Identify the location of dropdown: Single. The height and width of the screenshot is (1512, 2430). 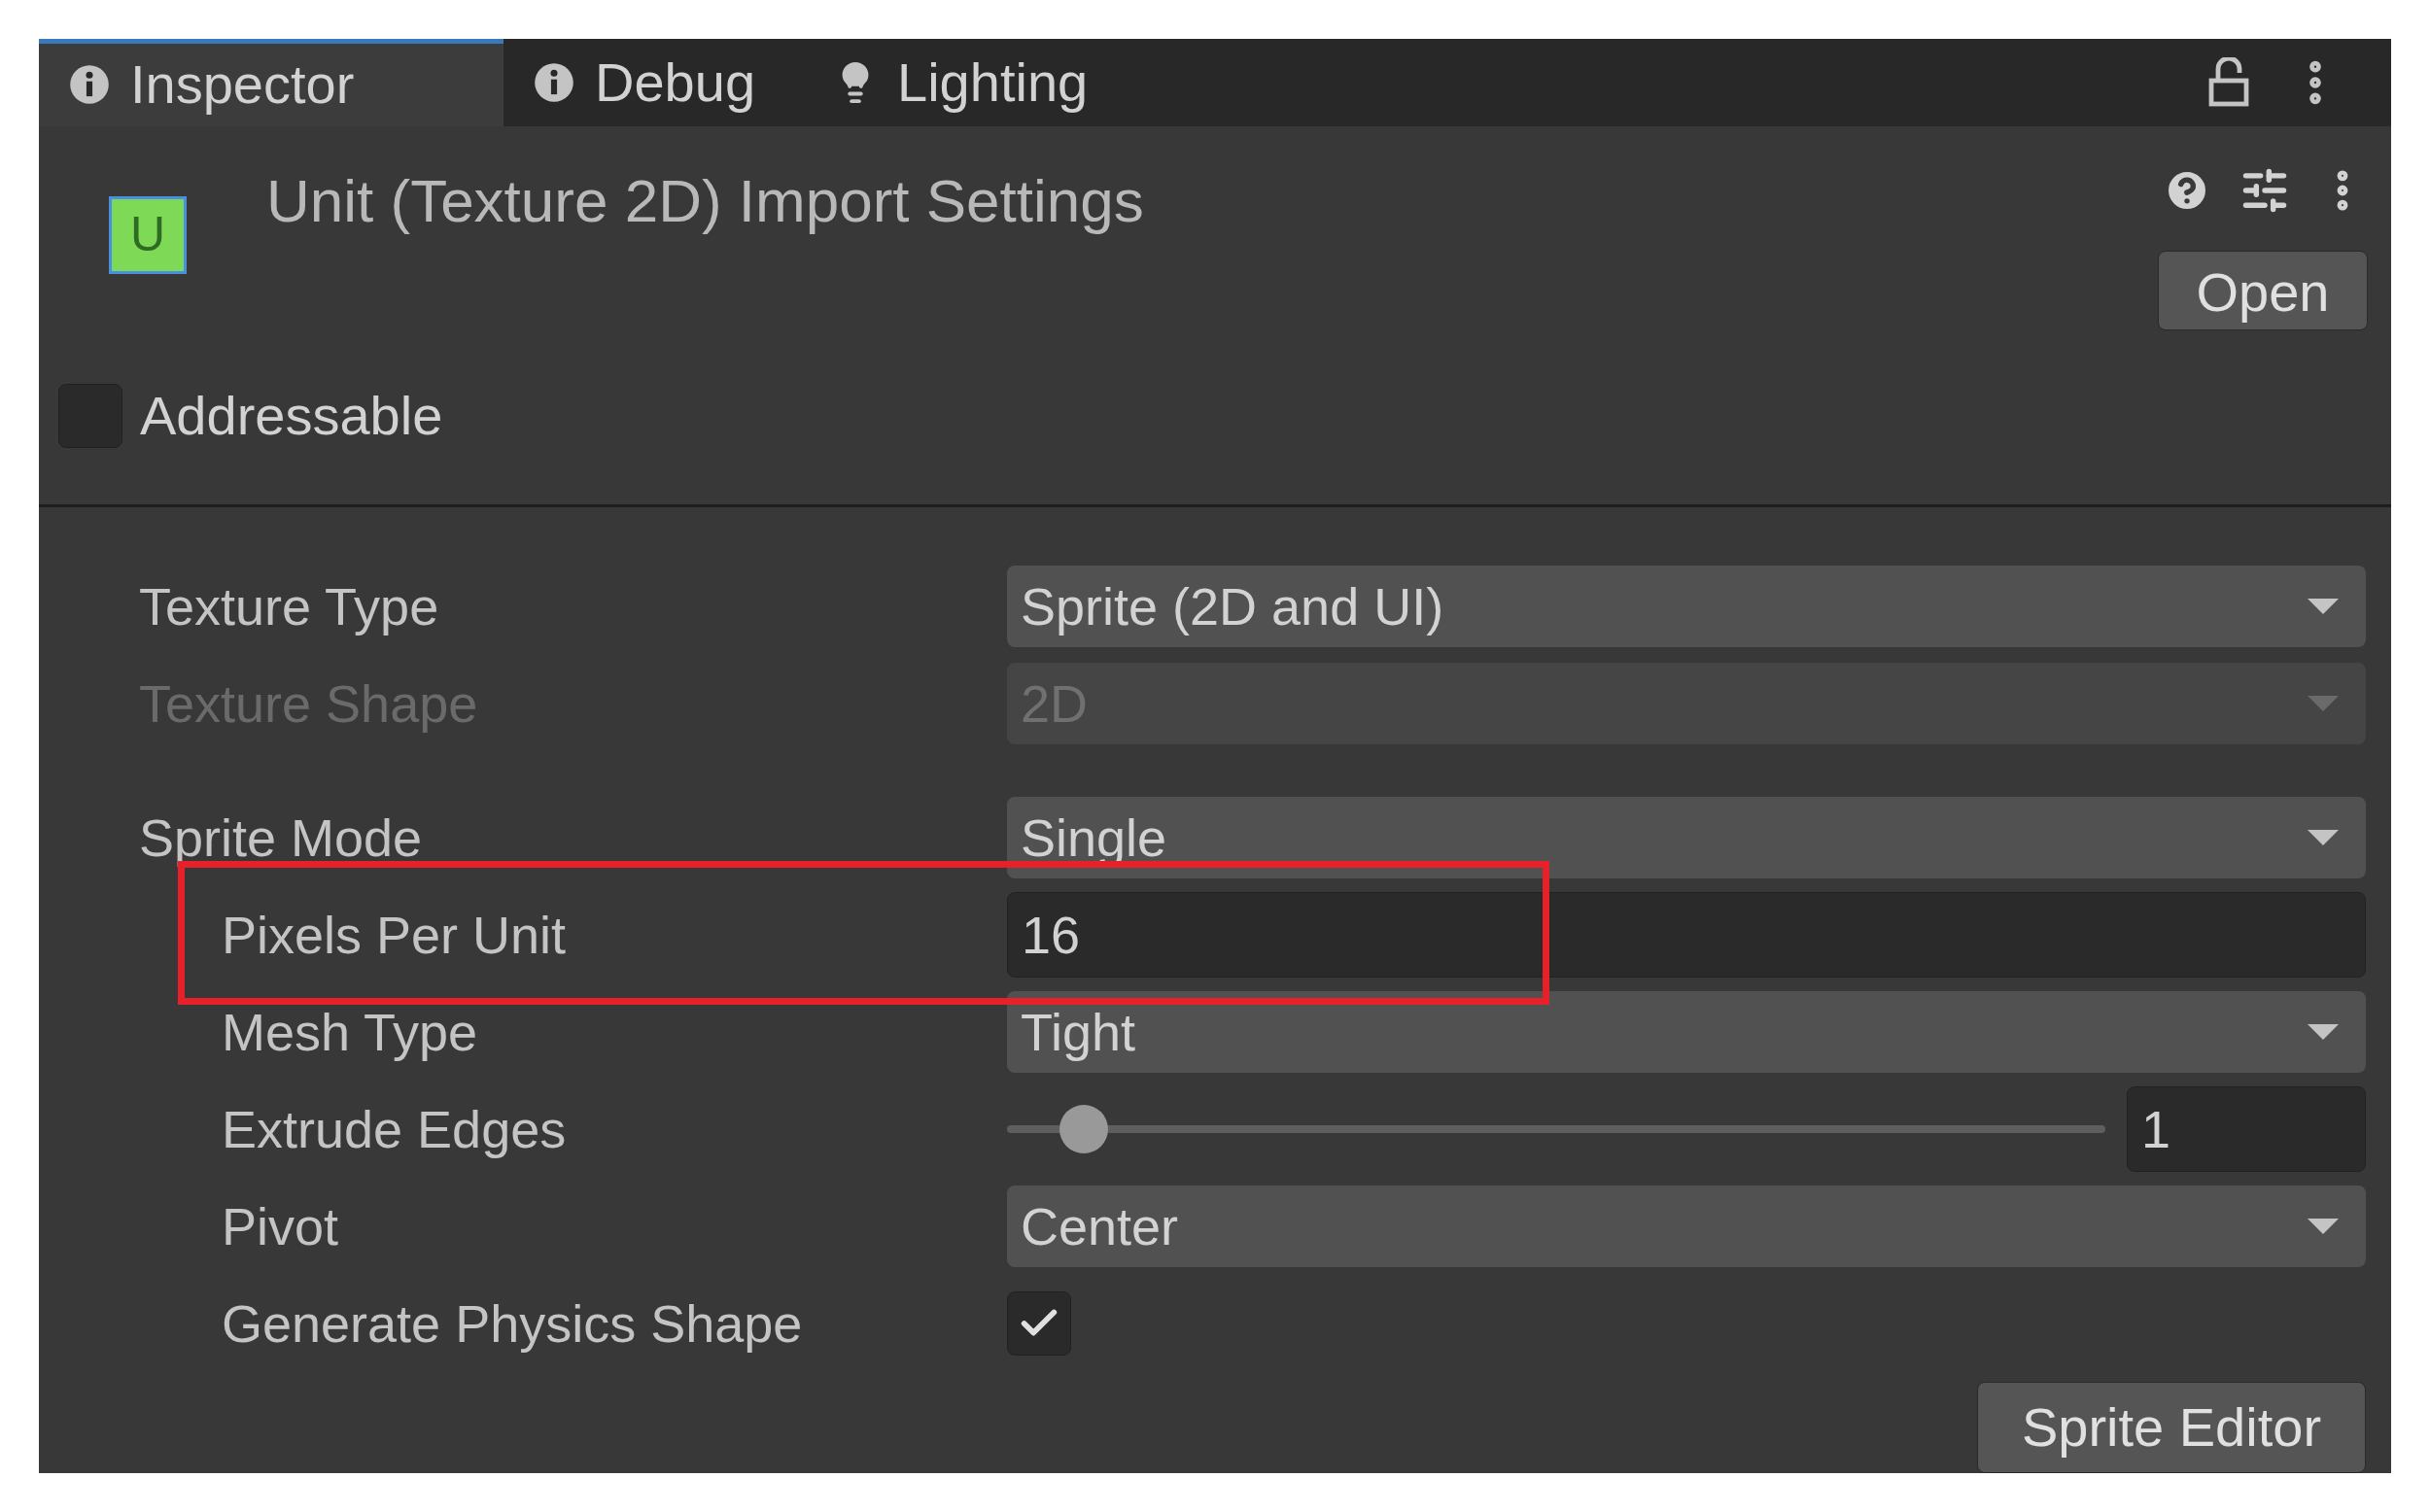
(1686, 837).